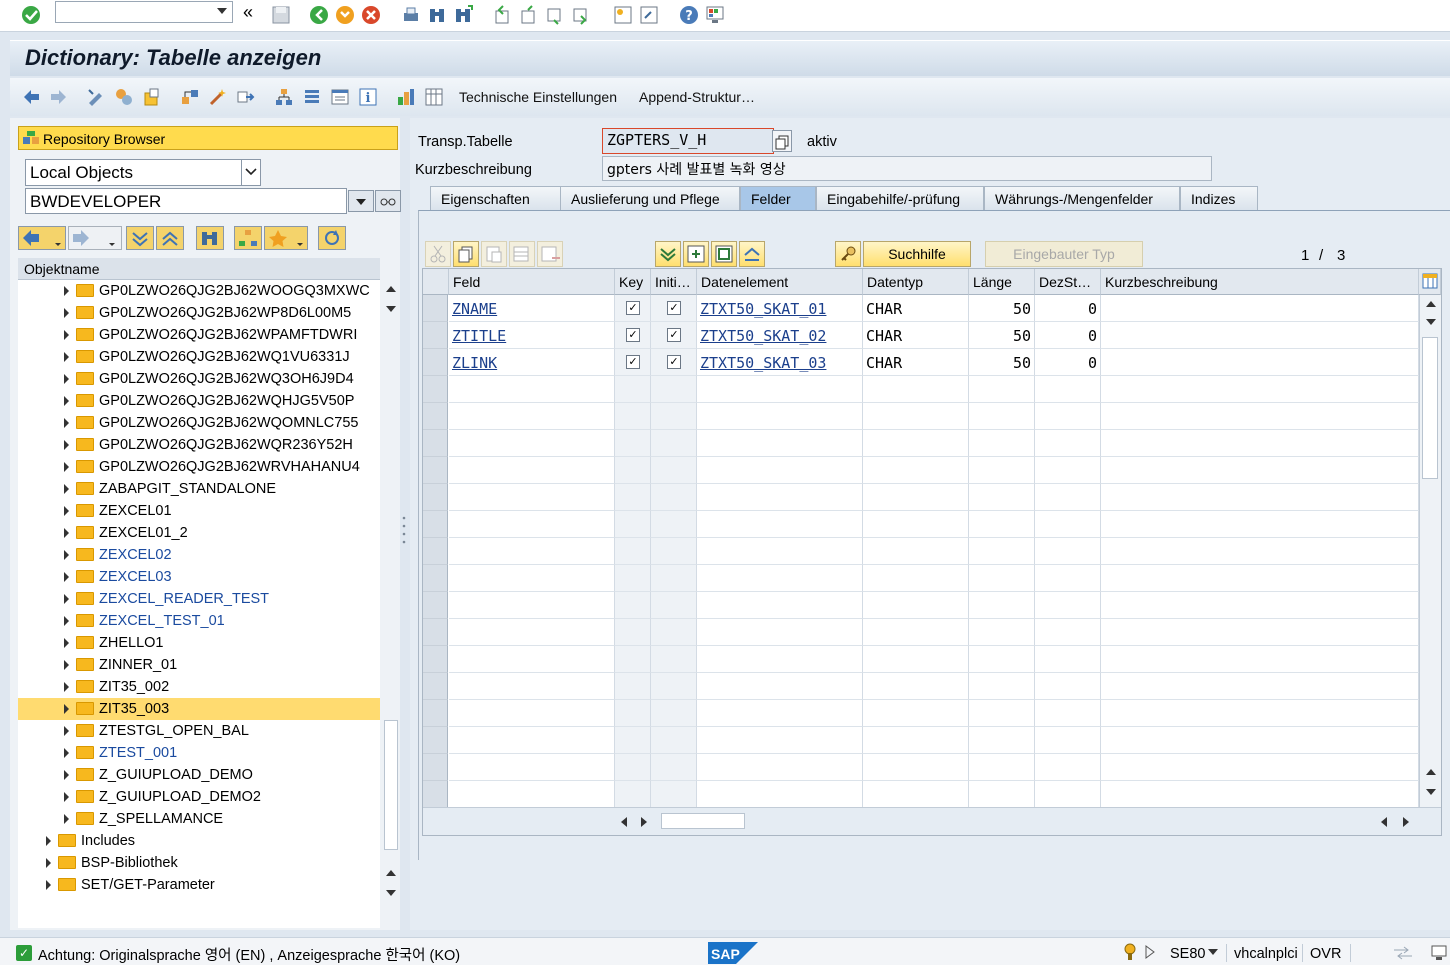  I want to click on scroll-up-bottom-icon, so click(391, 873).